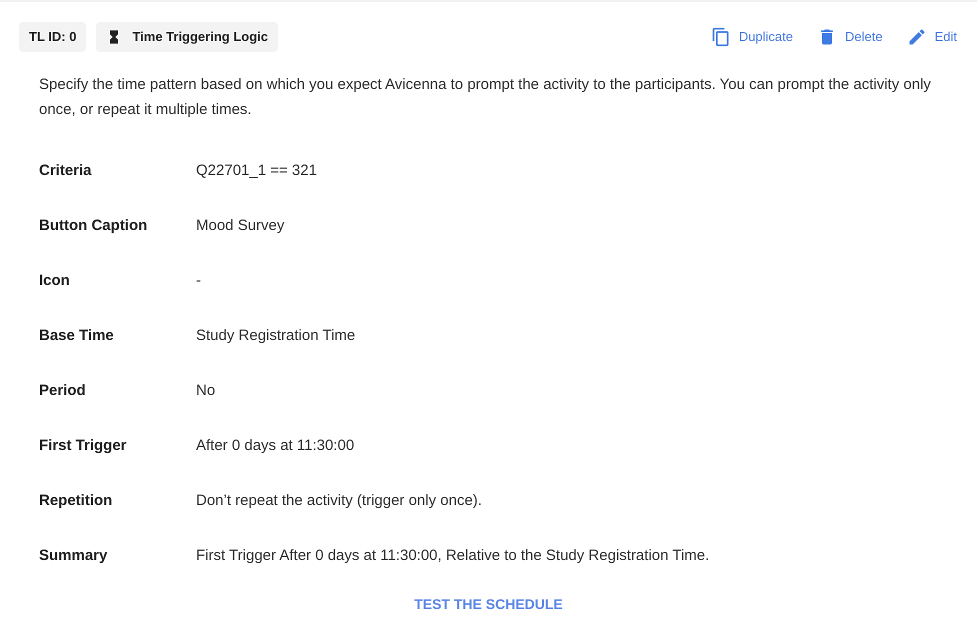 The image size is (977, 643). What do you see at coordinates (752, 37) in the screenshot?
I see `action-link: Duplicate` at bounding box center [752, 37].